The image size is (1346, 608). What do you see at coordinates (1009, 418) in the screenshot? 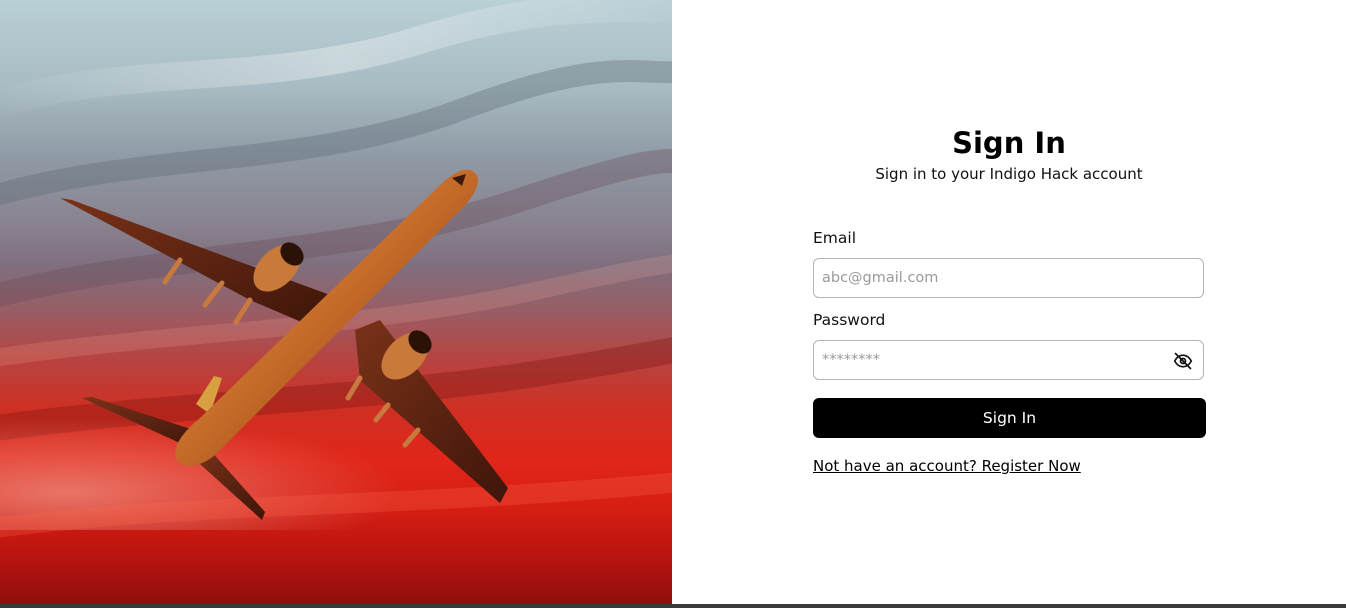
I see `signin-button: Sign In` at bounding box center [1009, 418].